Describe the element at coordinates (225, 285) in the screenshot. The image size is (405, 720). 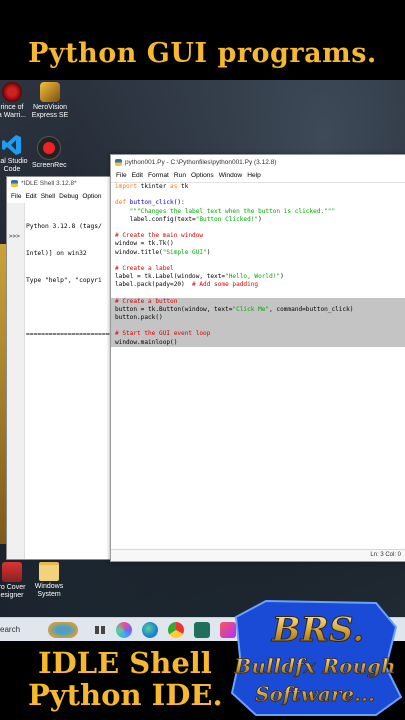
I see `code-token-cm: # Add some padding` at that location.